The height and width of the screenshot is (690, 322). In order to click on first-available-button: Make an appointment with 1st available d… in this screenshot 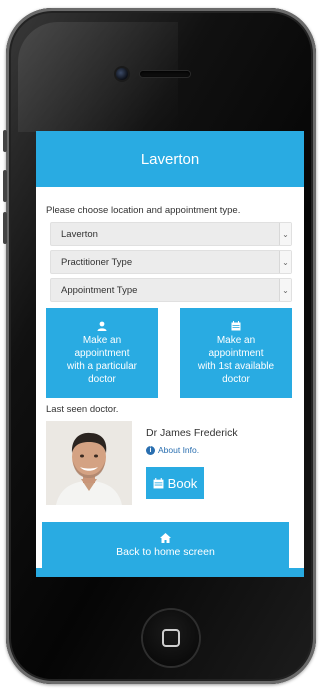, I will do `click(236, 353)`.